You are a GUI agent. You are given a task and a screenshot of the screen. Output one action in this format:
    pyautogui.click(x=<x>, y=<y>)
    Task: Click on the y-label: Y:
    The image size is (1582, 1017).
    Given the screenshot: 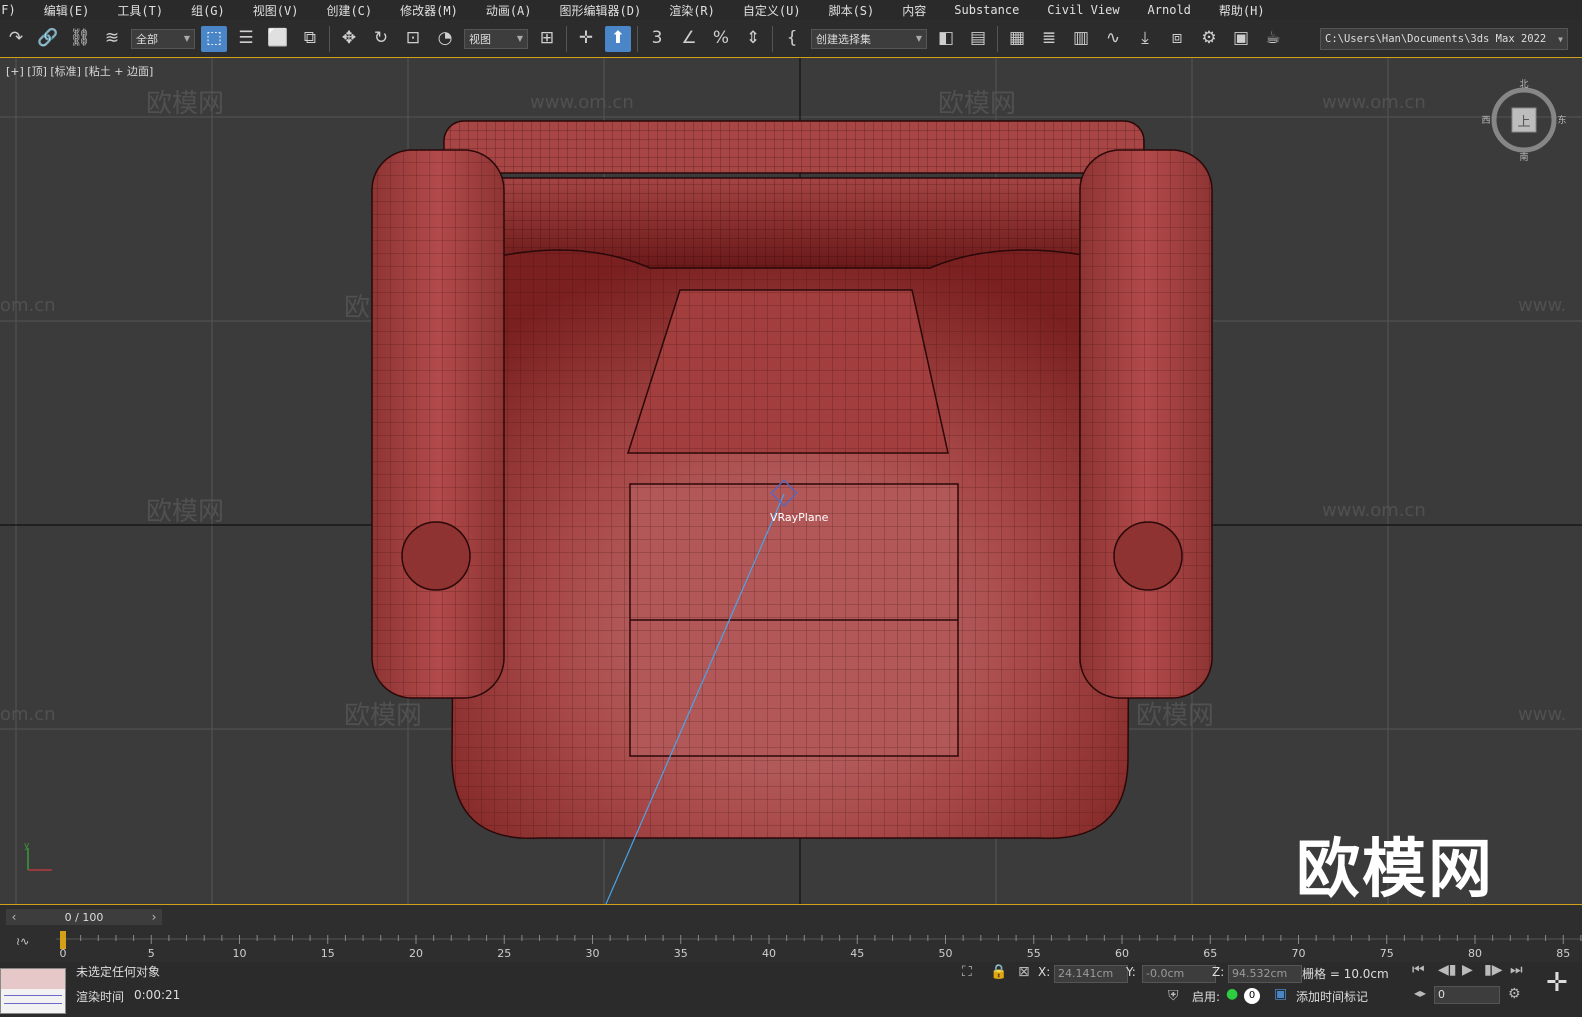 What is the action you would take?
    pyautogui.click(x=1131, y=972)
    